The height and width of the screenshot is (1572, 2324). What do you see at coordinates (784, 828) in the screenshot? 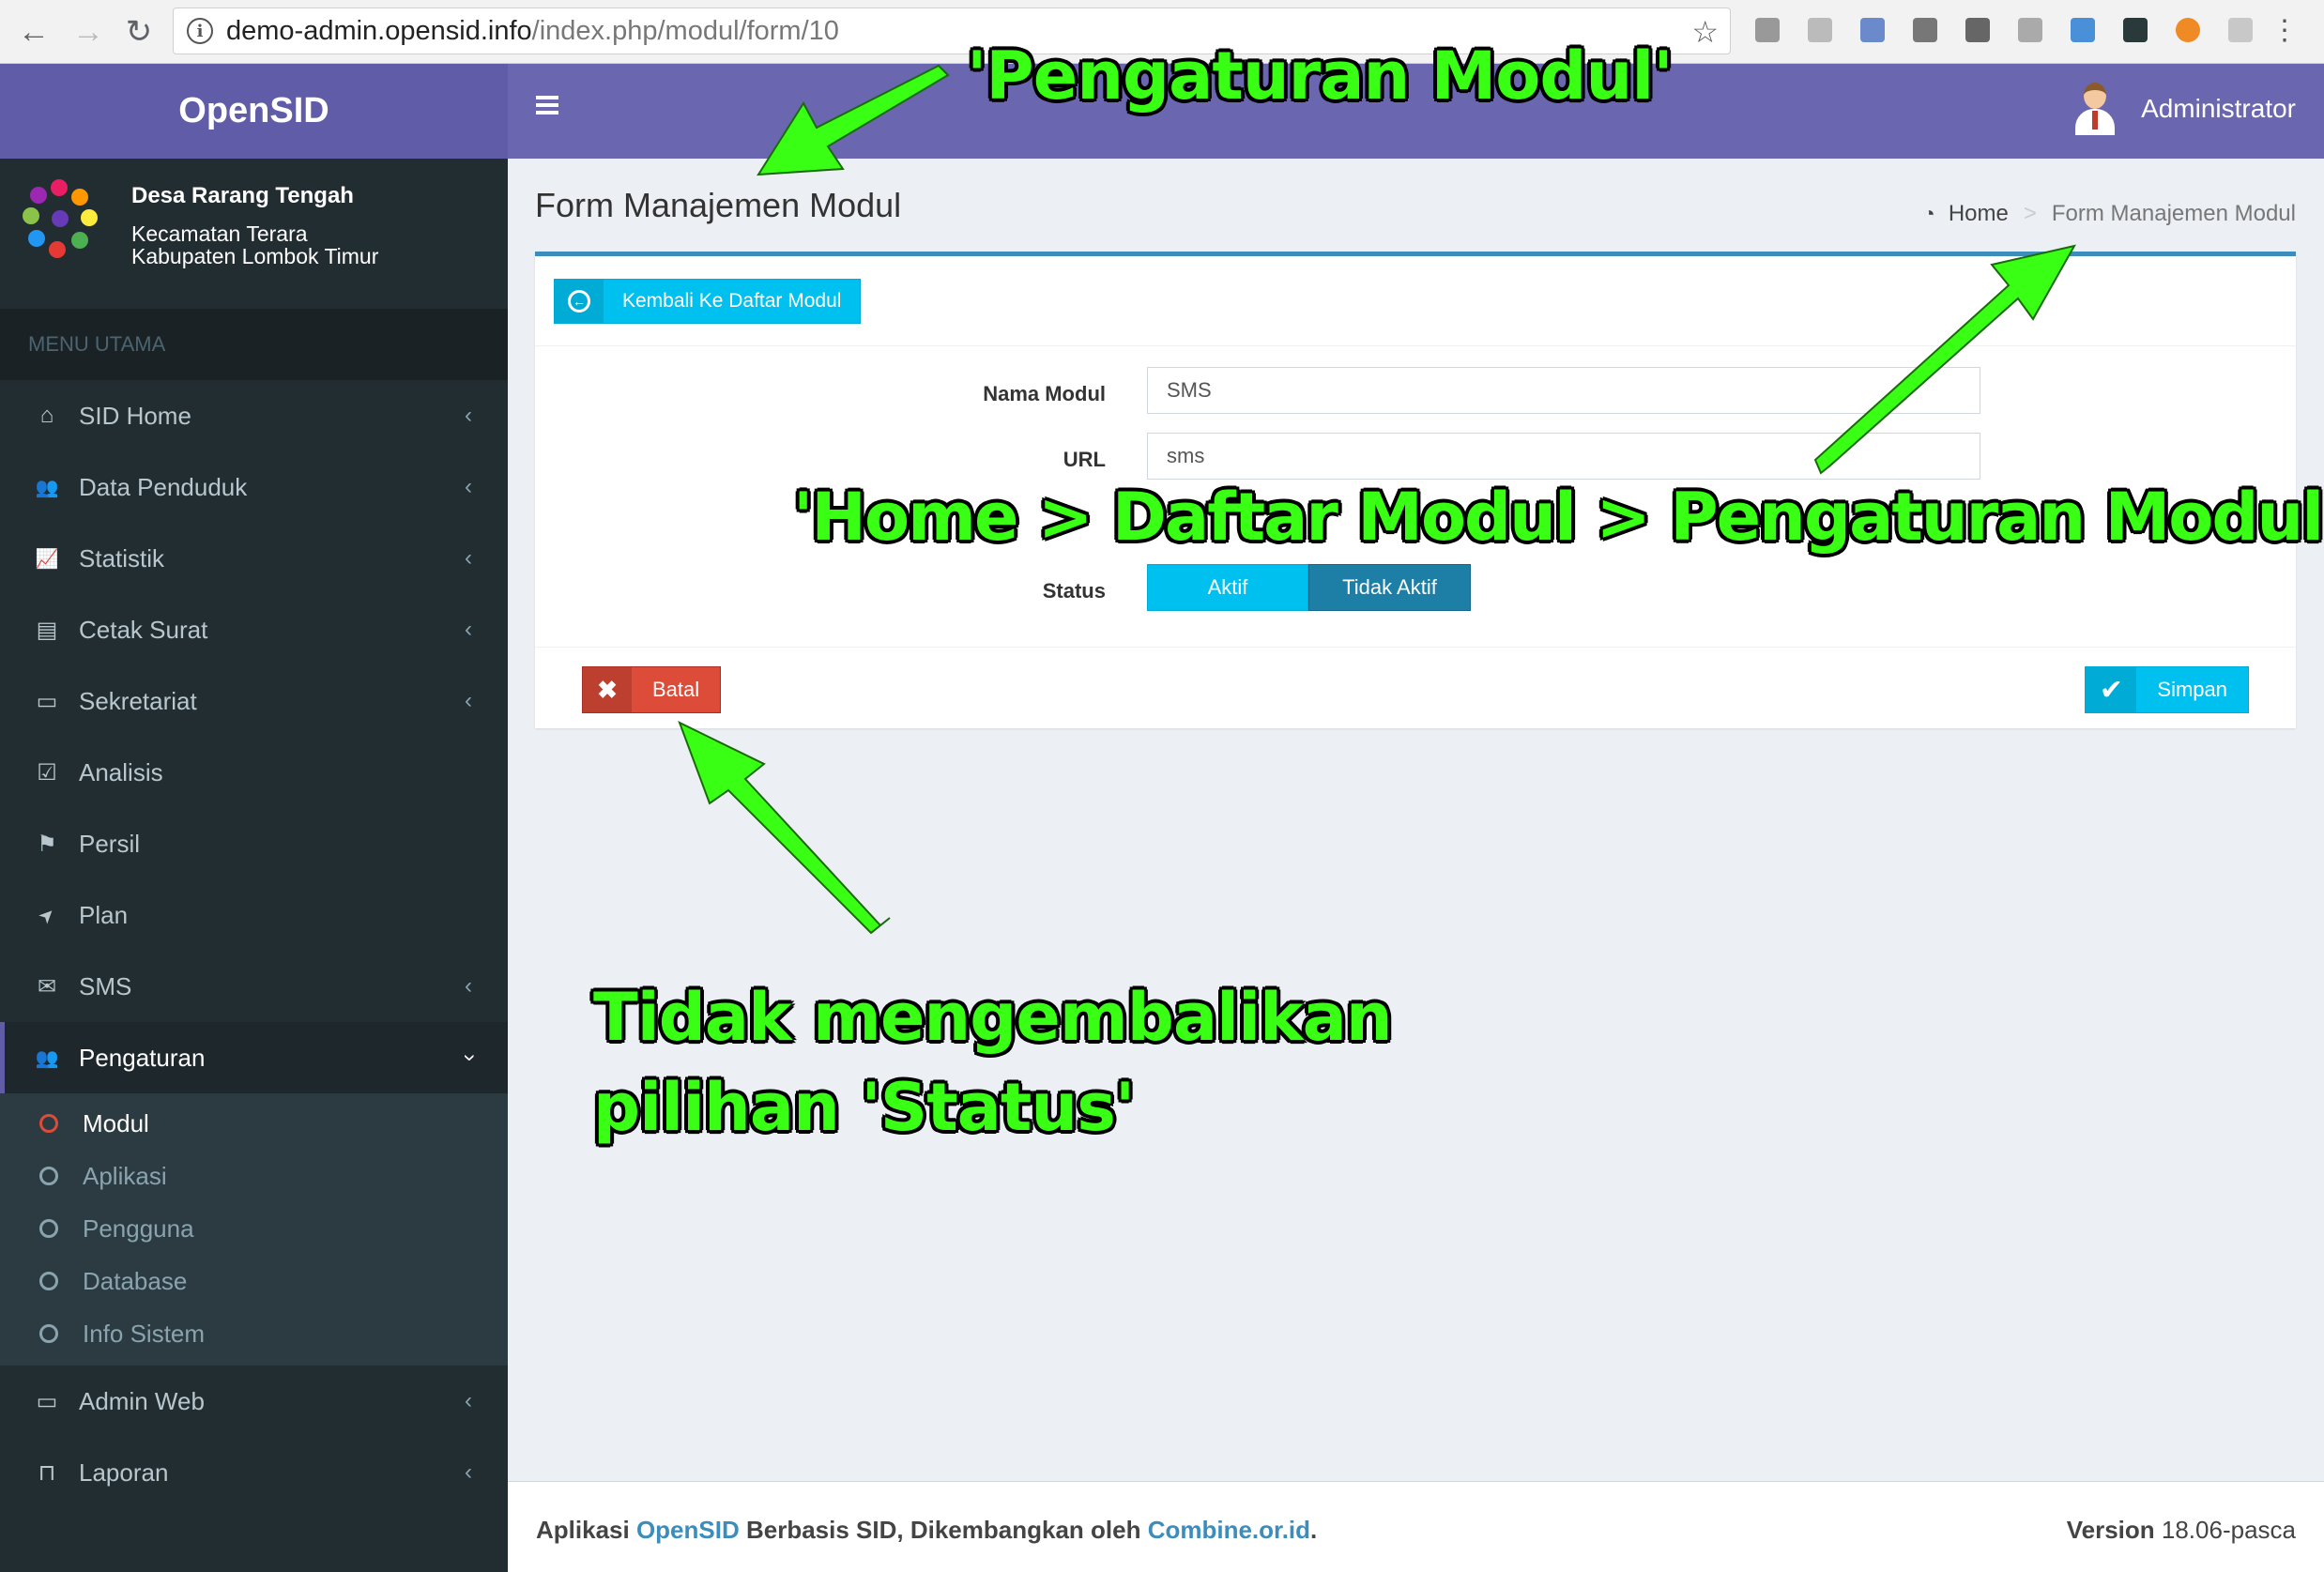
I see `annotation-arrow-bottom` at bounding box center [784, 828].